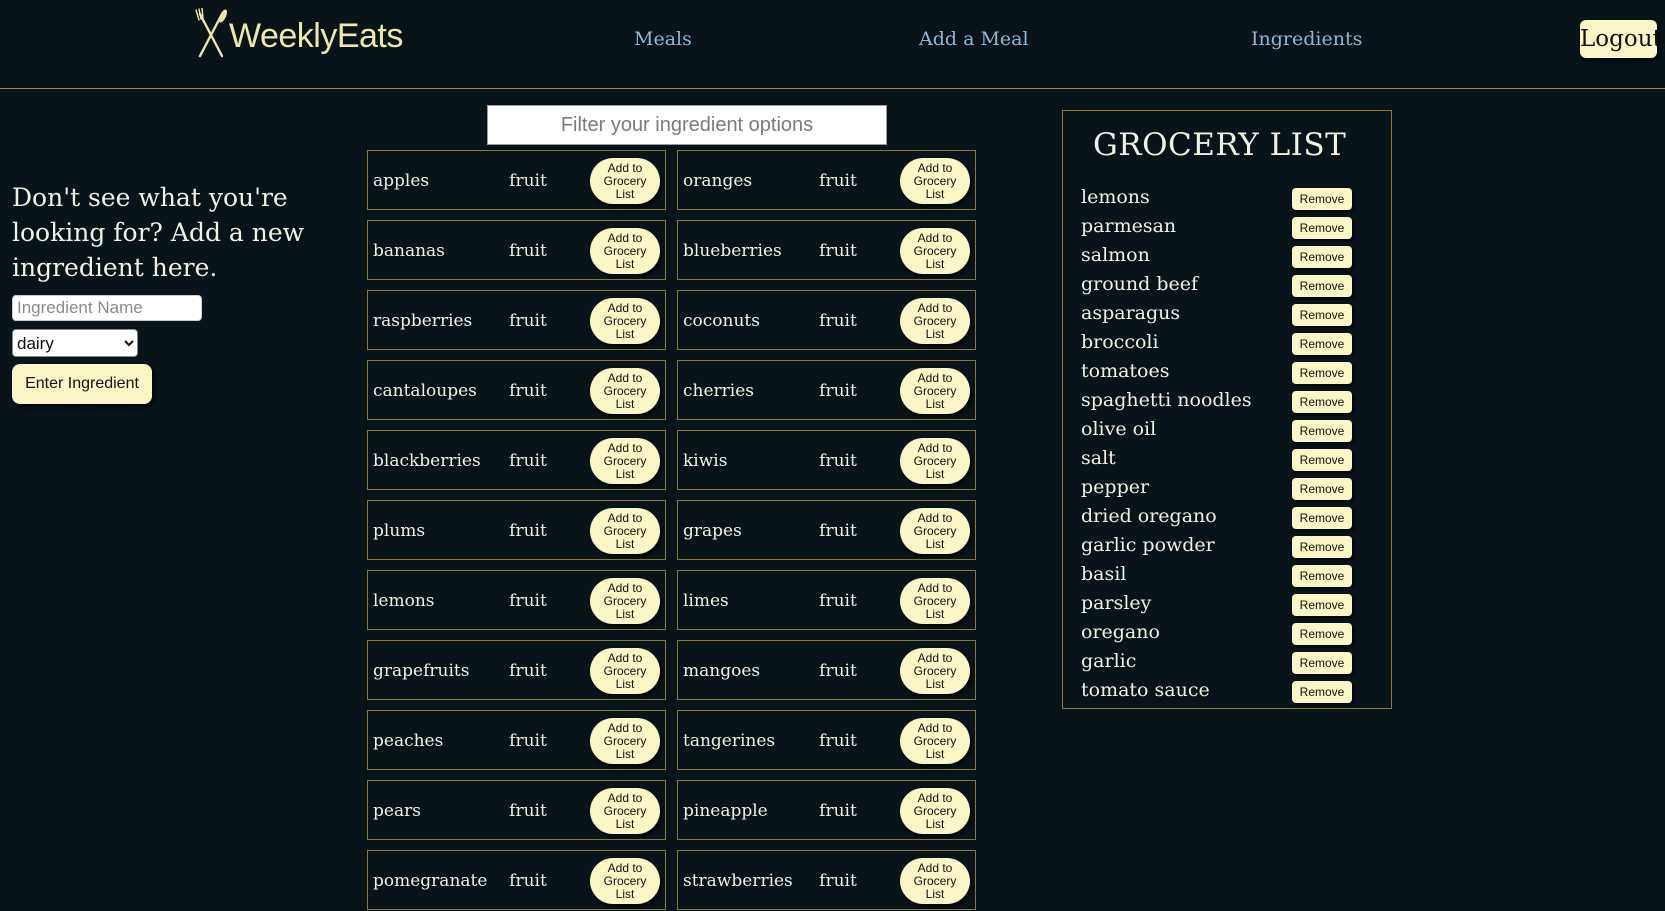 Image resolution: width=1665 pixels, height=911 pixels. I want to click on grocery-list-item: garlic powder Remove, so click(1226, 547).